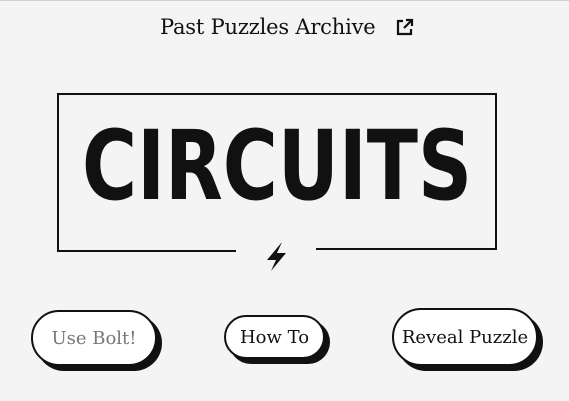  I want to click on how-to-label: How To, so click(274, 337).